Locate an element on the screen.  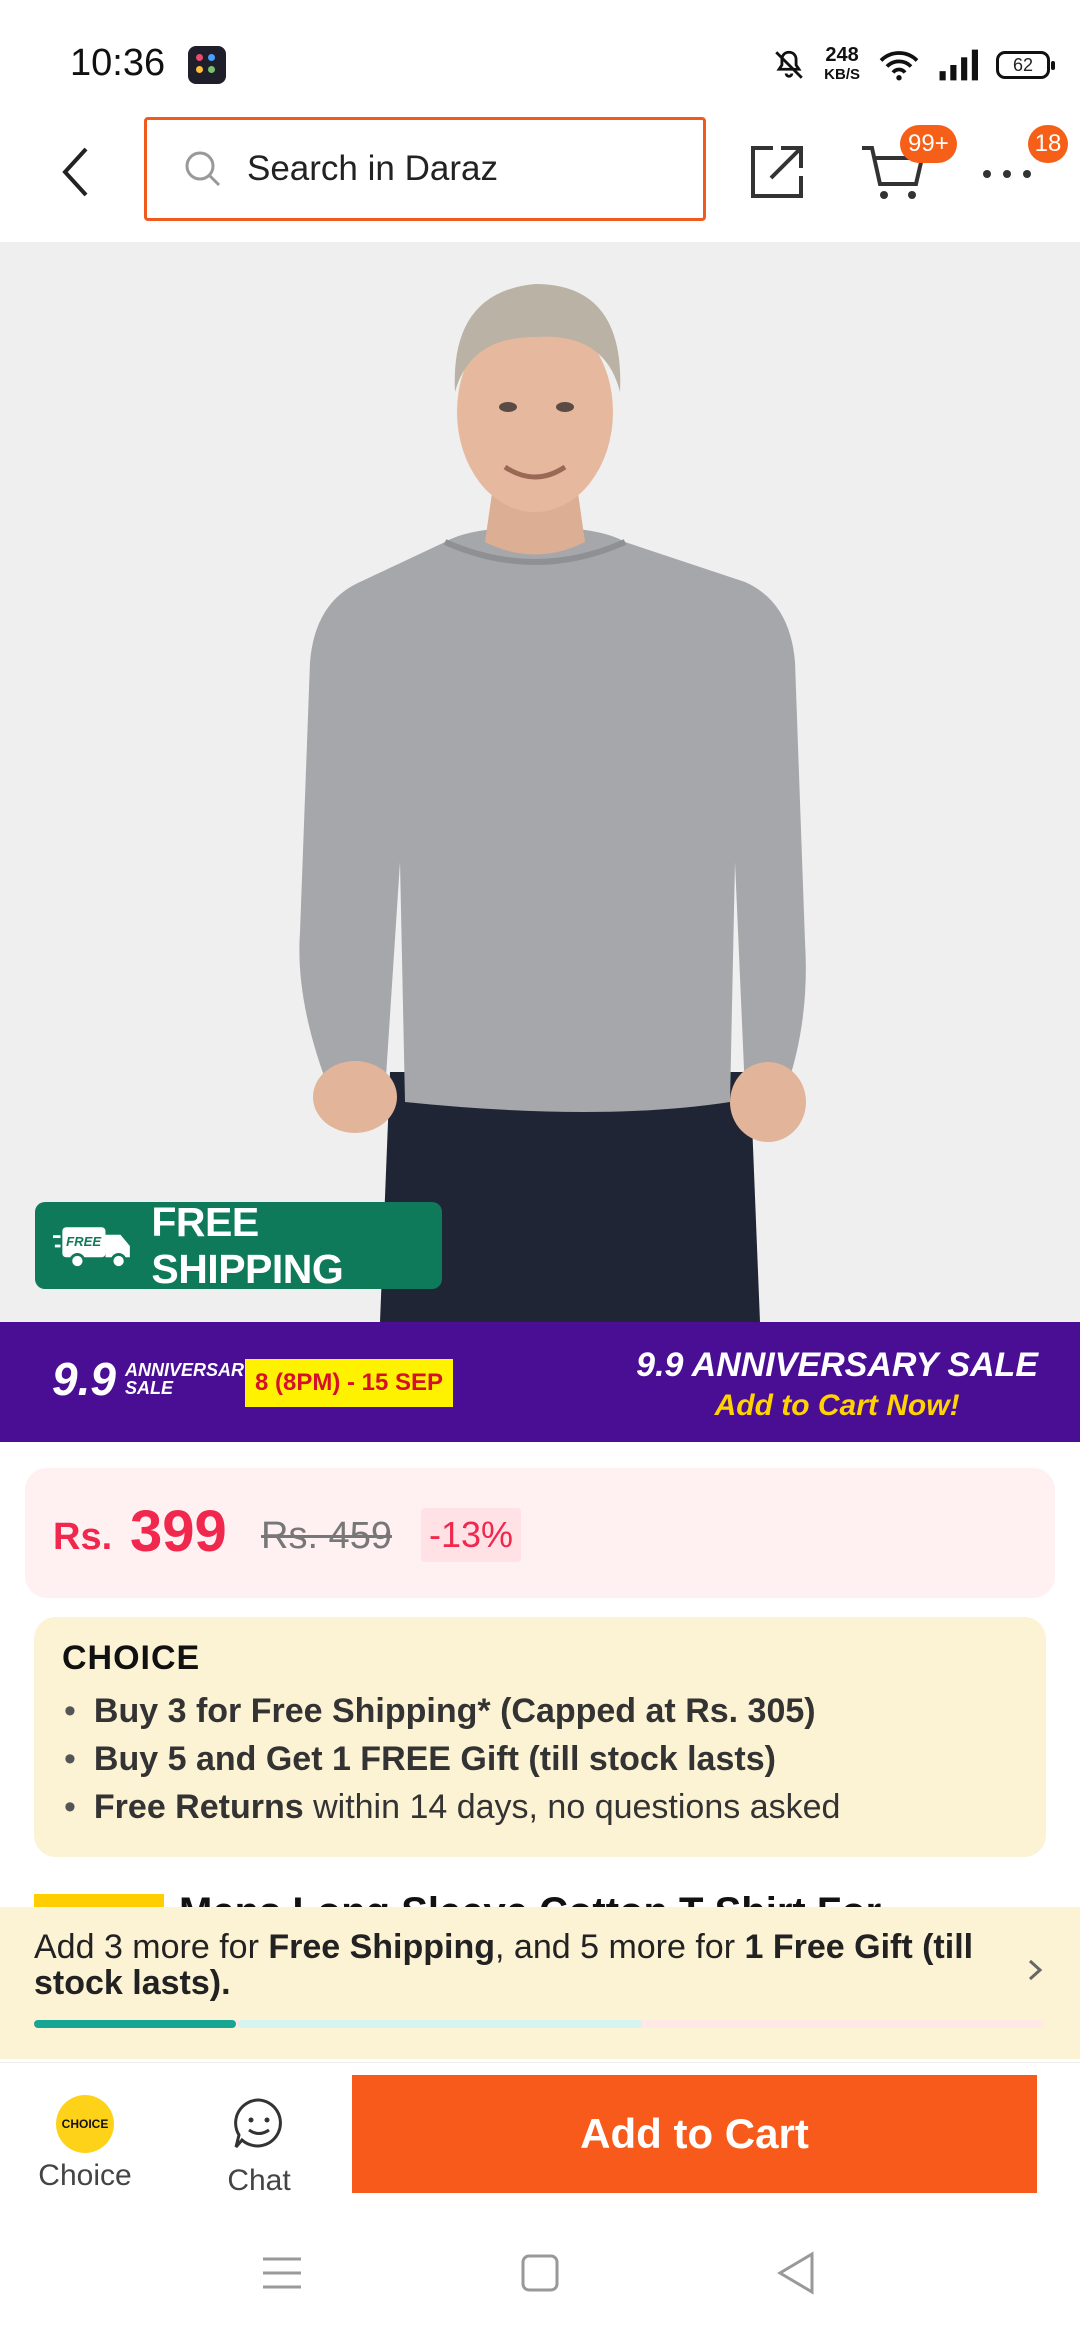
share-button is located at coordinates (777, 172).